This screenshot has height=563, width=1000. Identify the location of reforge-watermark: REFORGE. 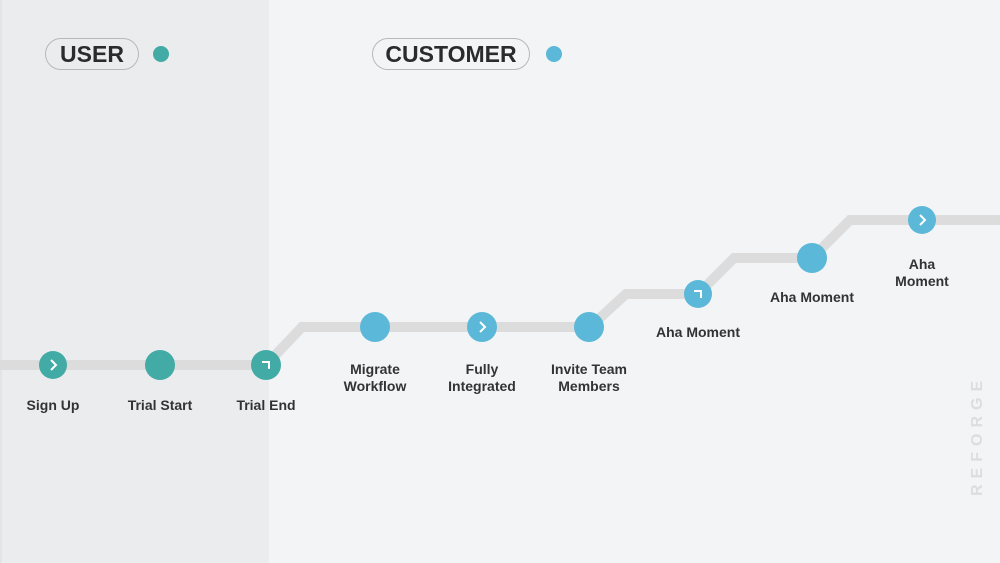
(977, 435).